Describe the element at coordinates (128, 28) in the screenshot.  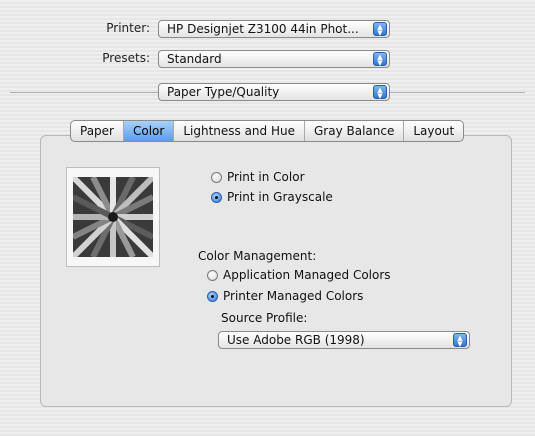
I see `printer-label: Printer:` at that location.